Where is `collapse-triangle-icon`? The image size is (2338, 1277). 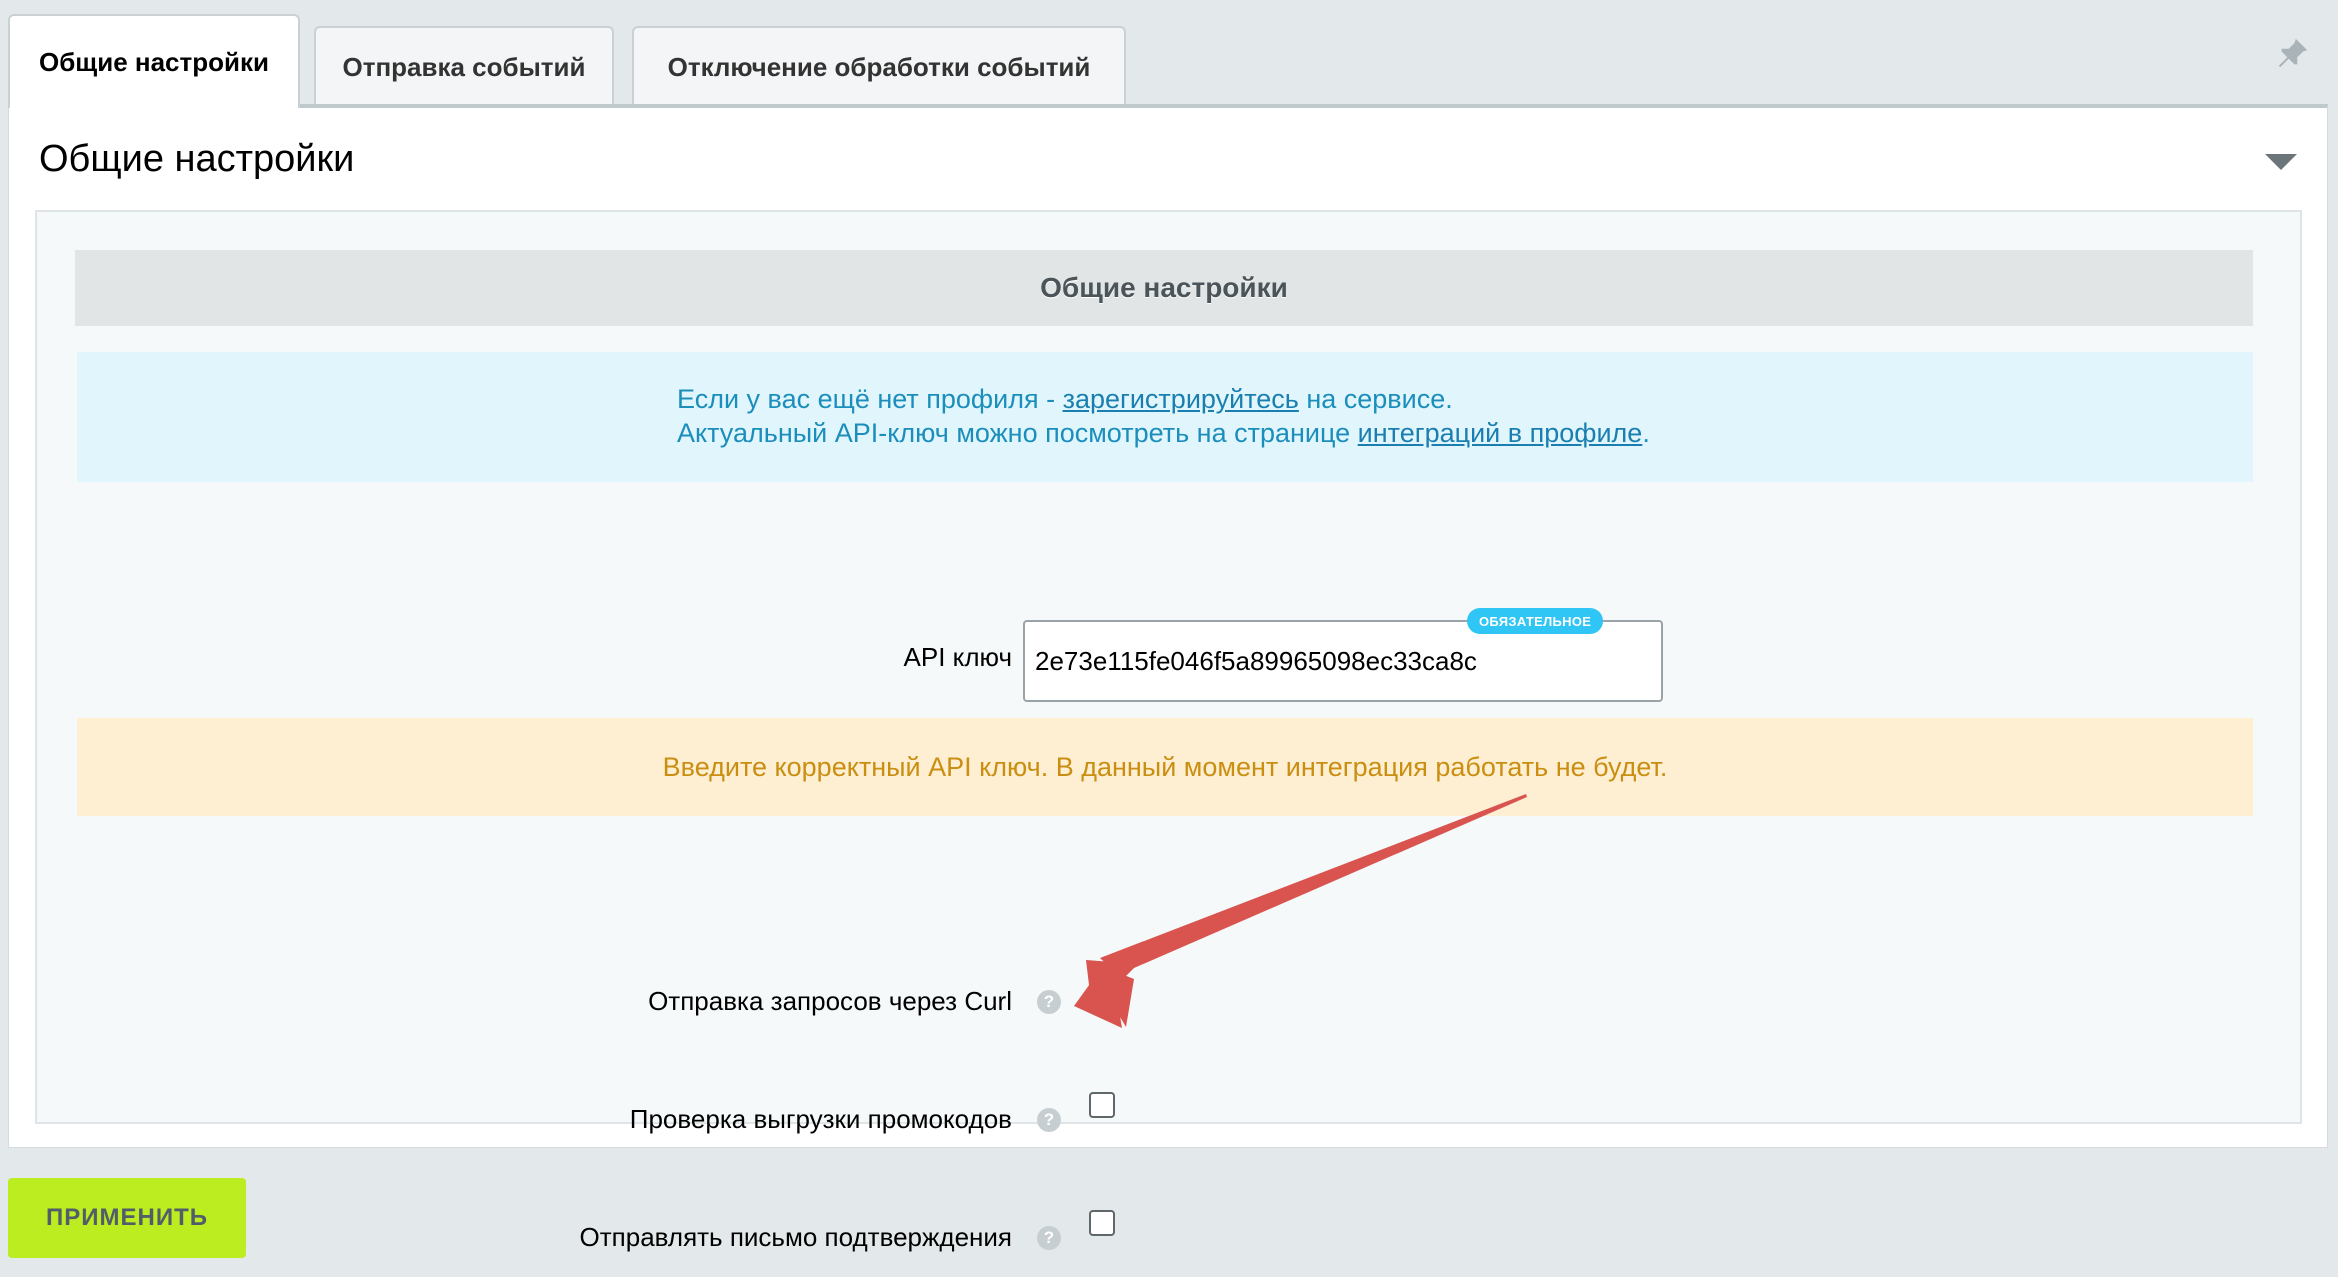 collapse-triangle-icon is located at coordinates (2281, 162).